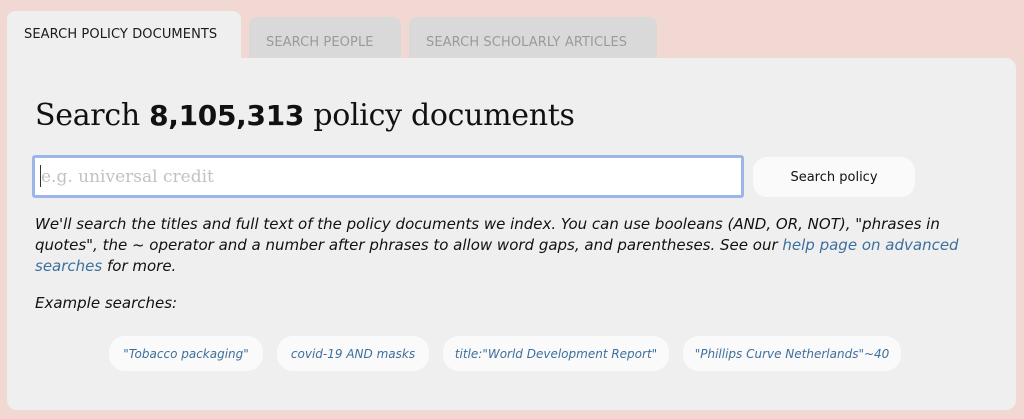 This screenshot has width=1024, height=419. I want to click on page-title-prefix: Search, so click(87, 115).